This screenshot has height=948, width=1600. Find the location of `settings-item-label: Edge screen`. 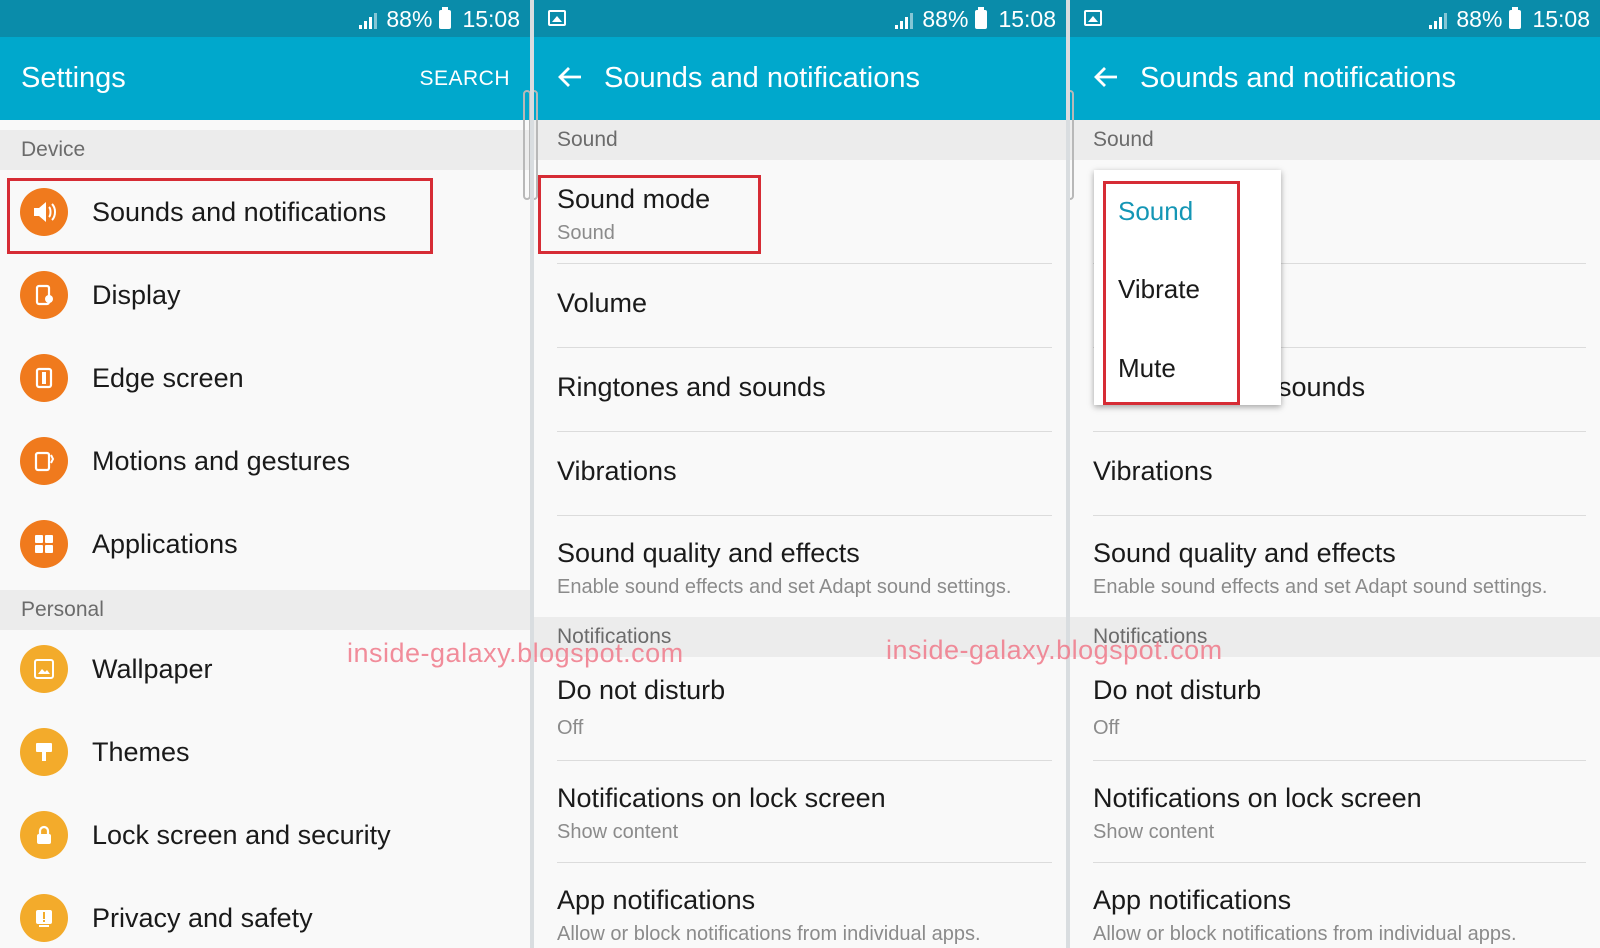

settings-item-label: Edge screen is located at coordinates (168, 378).